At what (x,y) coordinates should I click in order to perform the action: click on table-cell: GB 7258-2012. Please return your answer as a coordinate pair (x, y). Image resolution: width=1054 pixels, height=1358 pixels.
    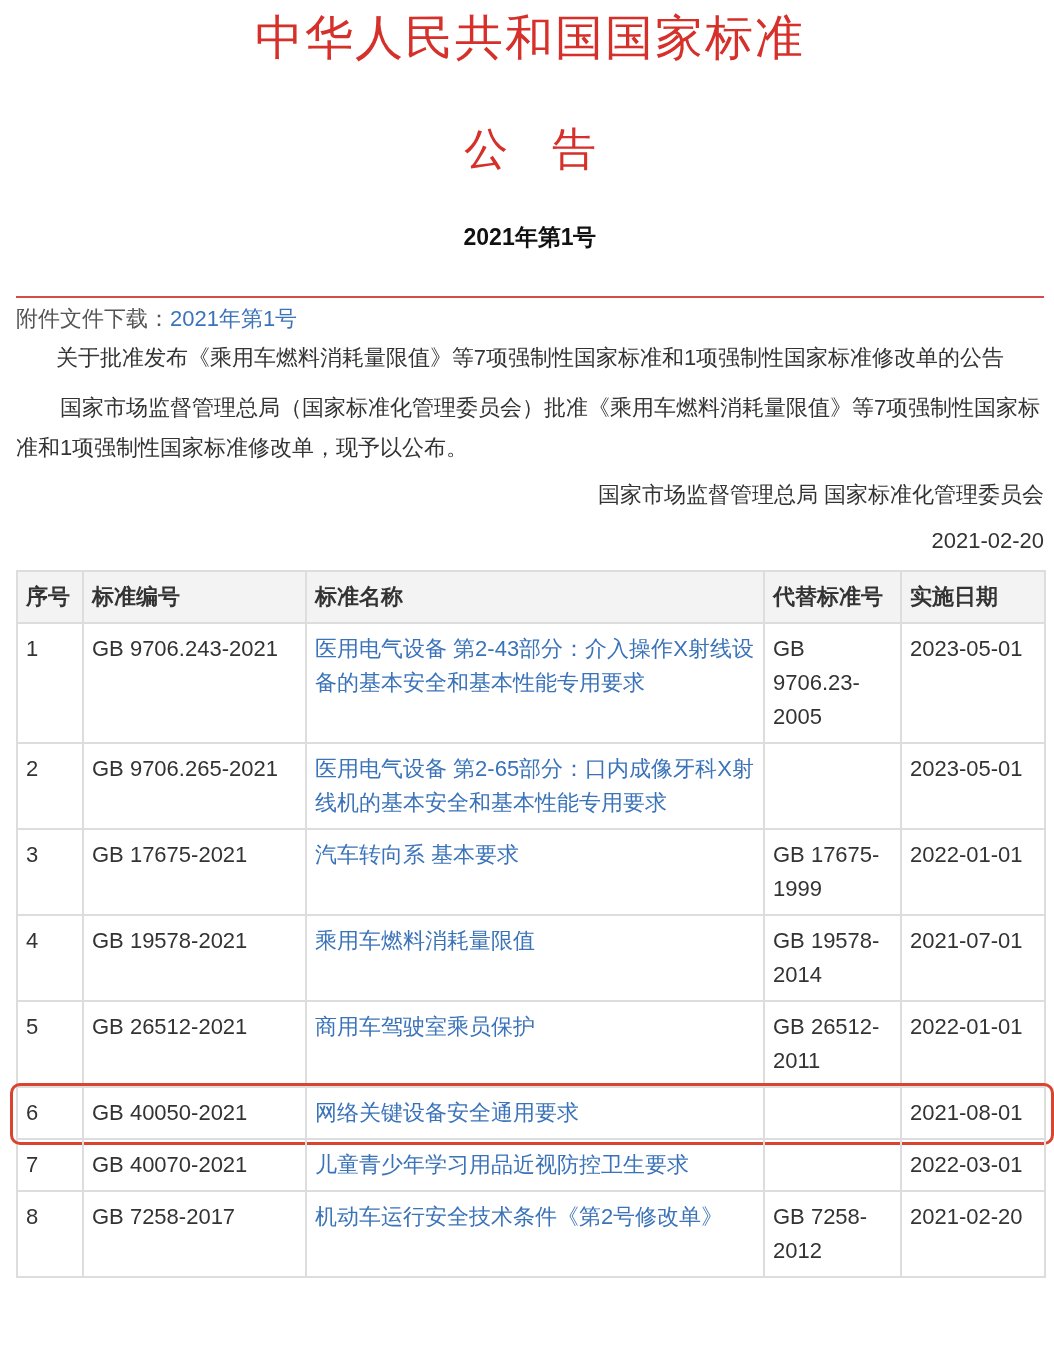
    Looking at the image, I should click on (833, 1235).